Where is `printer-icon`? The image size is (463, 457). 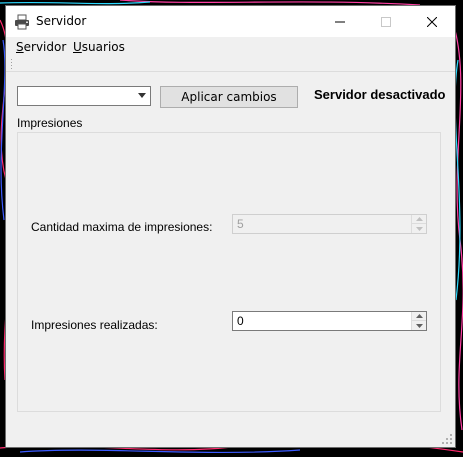
printer-icon is located at coordinates (22, 22).